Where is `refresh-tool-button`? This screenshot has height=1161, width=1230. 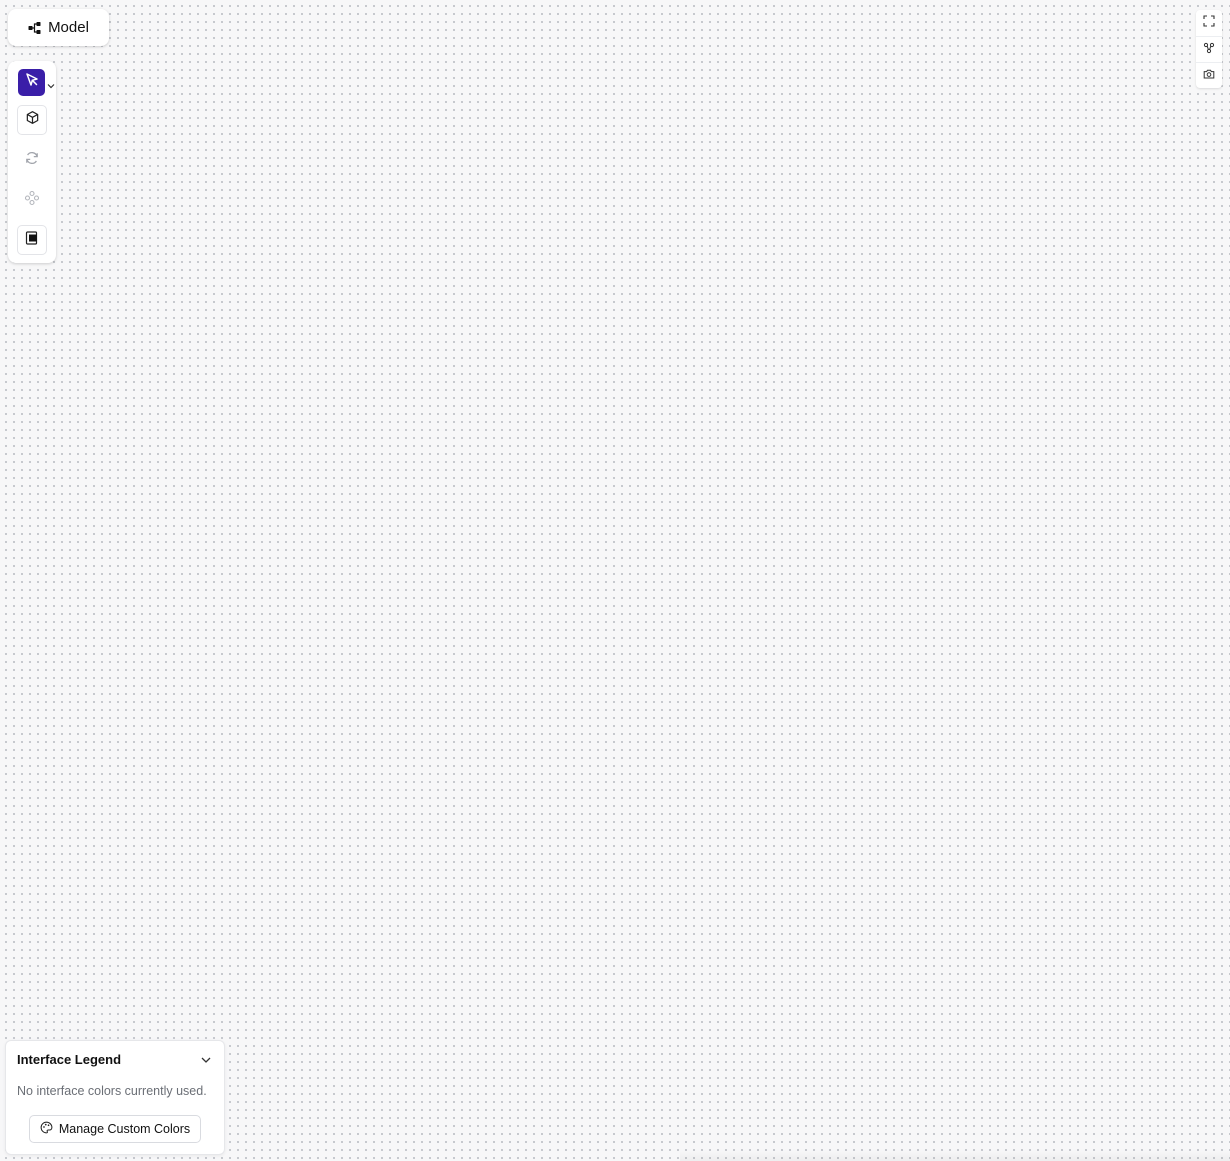 refresh-tool-button is located at coordinates (32, 160).